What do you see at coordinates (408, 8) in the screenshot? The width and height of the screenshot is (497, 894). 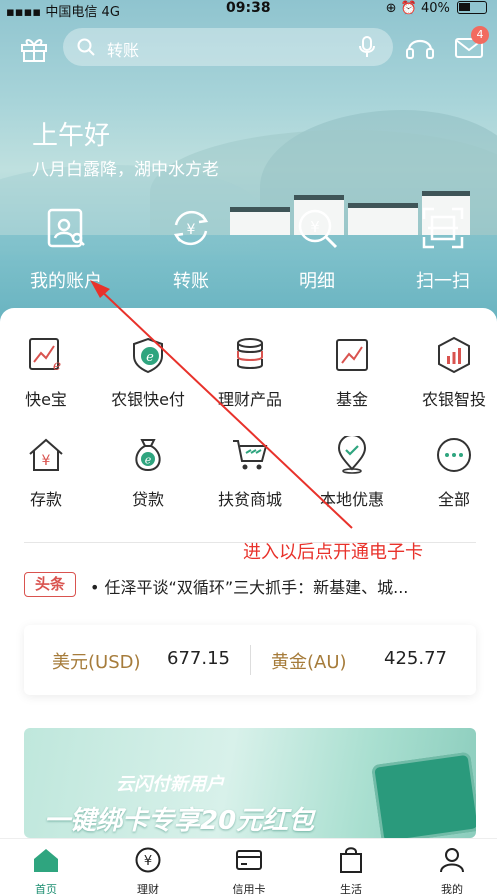 I see `alarm-icon: ⏰` at bounding box center [408, 8].